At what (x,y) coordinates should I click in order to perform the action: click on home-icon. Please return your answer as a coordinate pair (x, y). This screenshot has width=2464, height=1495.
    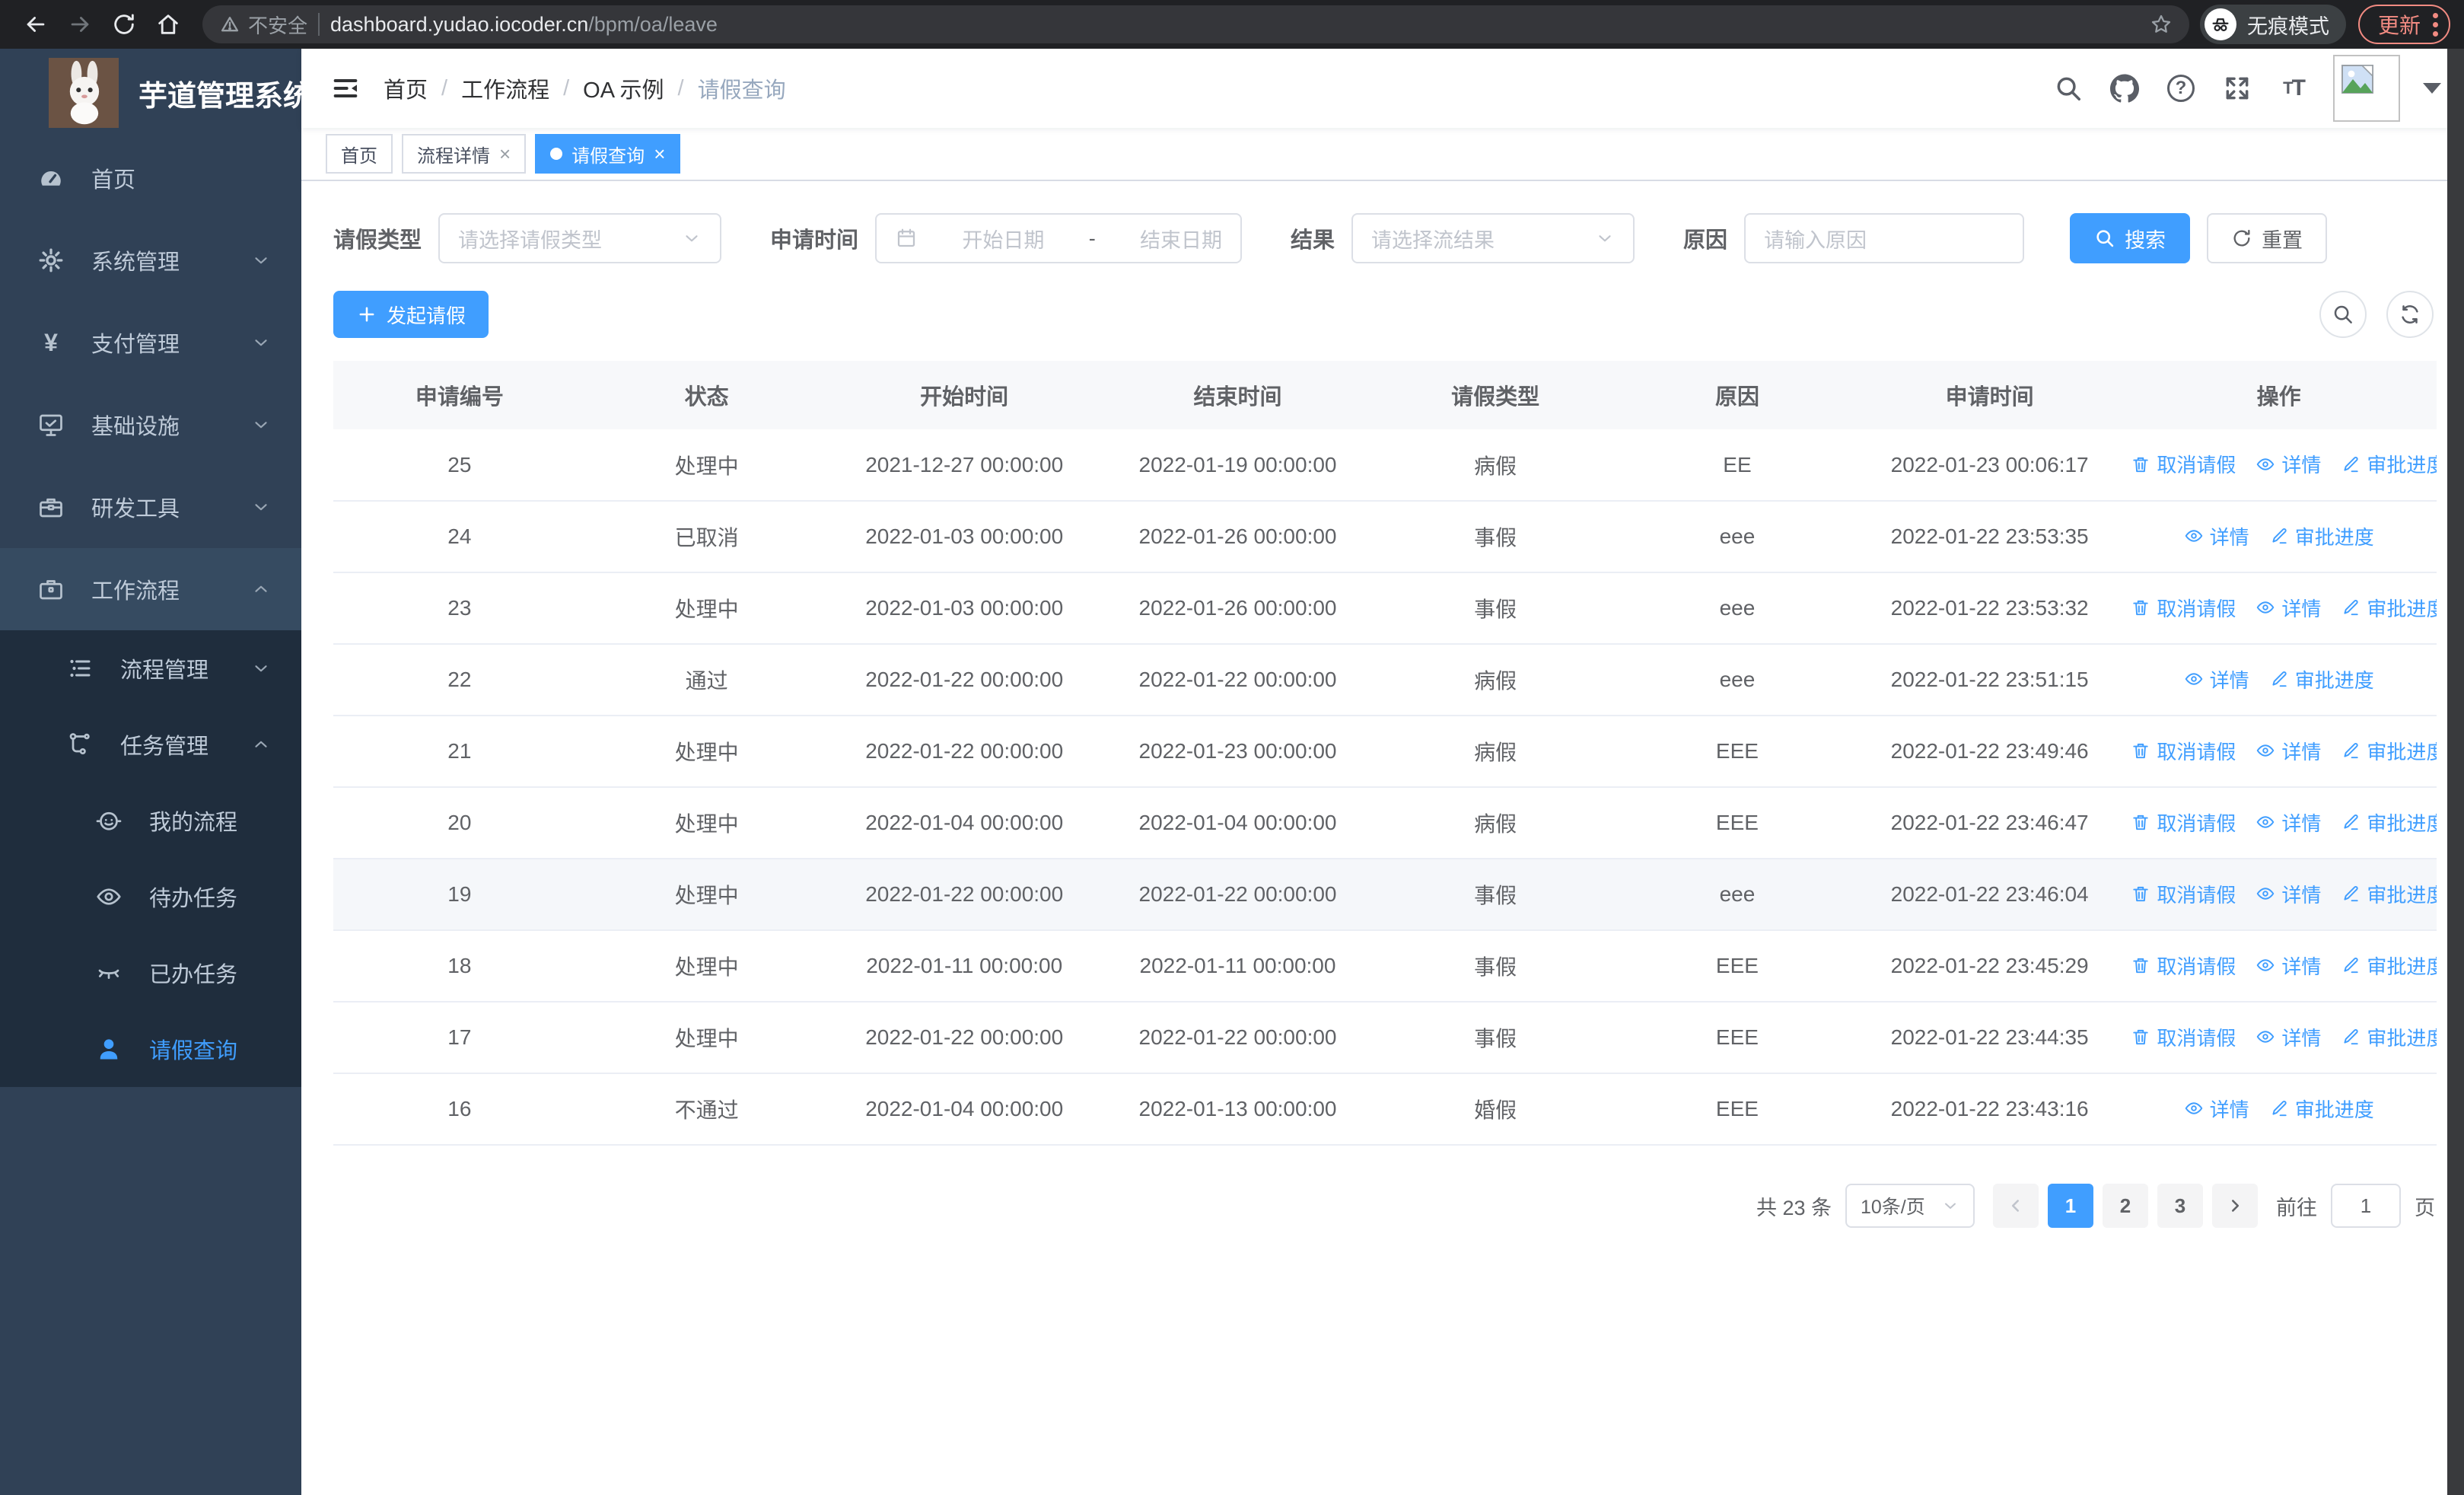
    Looking at the image, I should click on (168, 25).